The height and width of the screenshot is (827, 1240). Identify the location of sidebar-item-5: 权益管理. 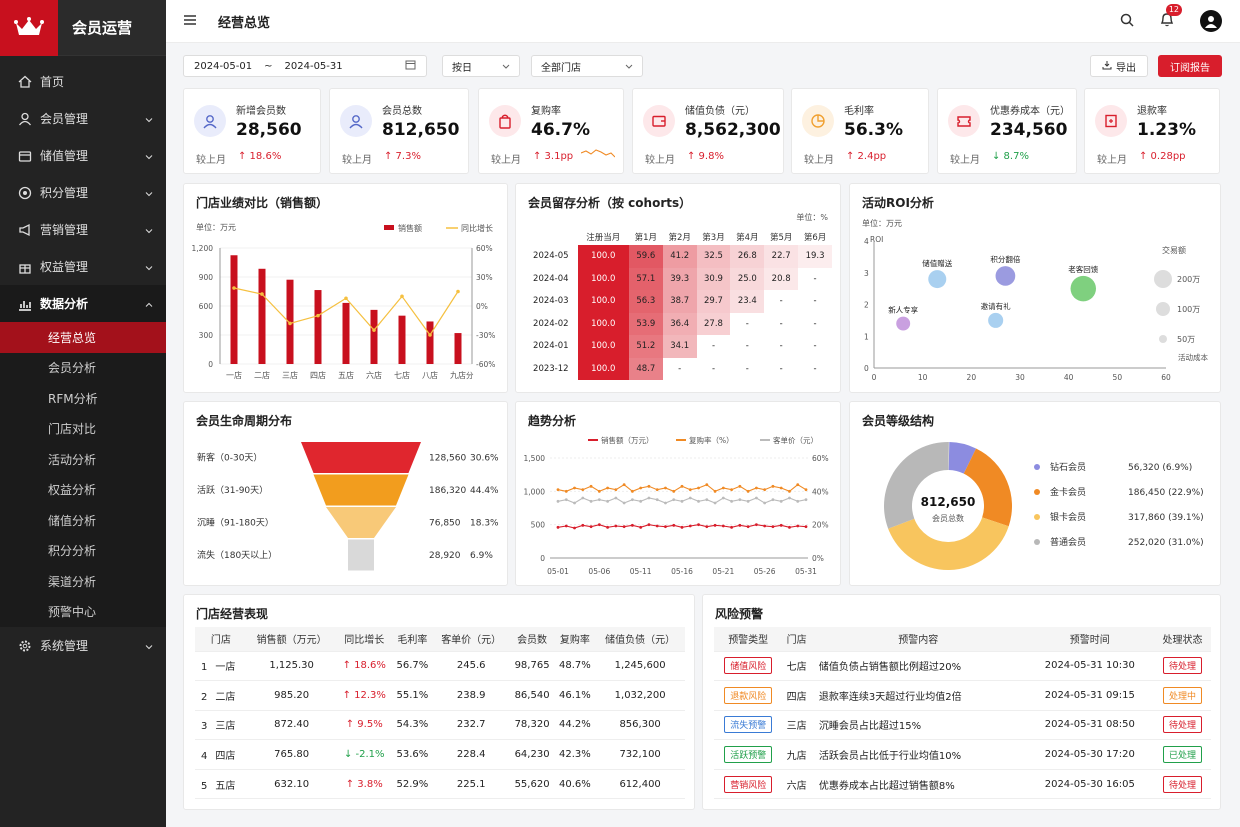
(83, 266).